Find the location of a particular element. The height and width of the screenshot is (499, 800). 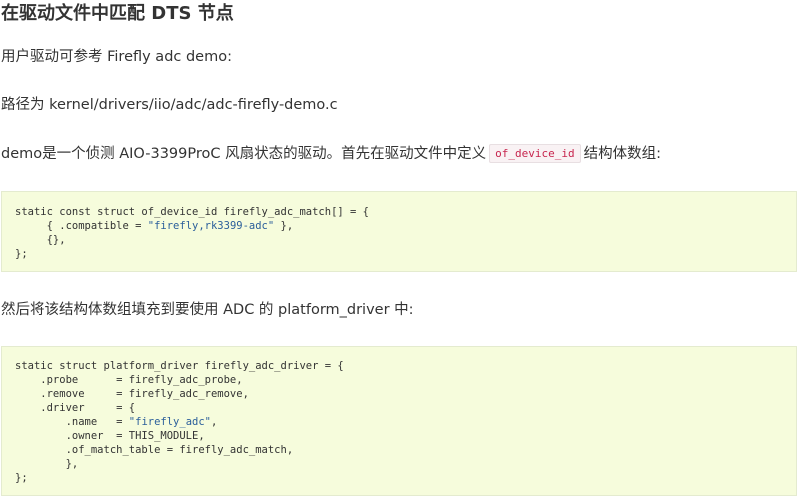

string-literal: "firefly,rk3399-adc" is located at coordinates (211, 226).